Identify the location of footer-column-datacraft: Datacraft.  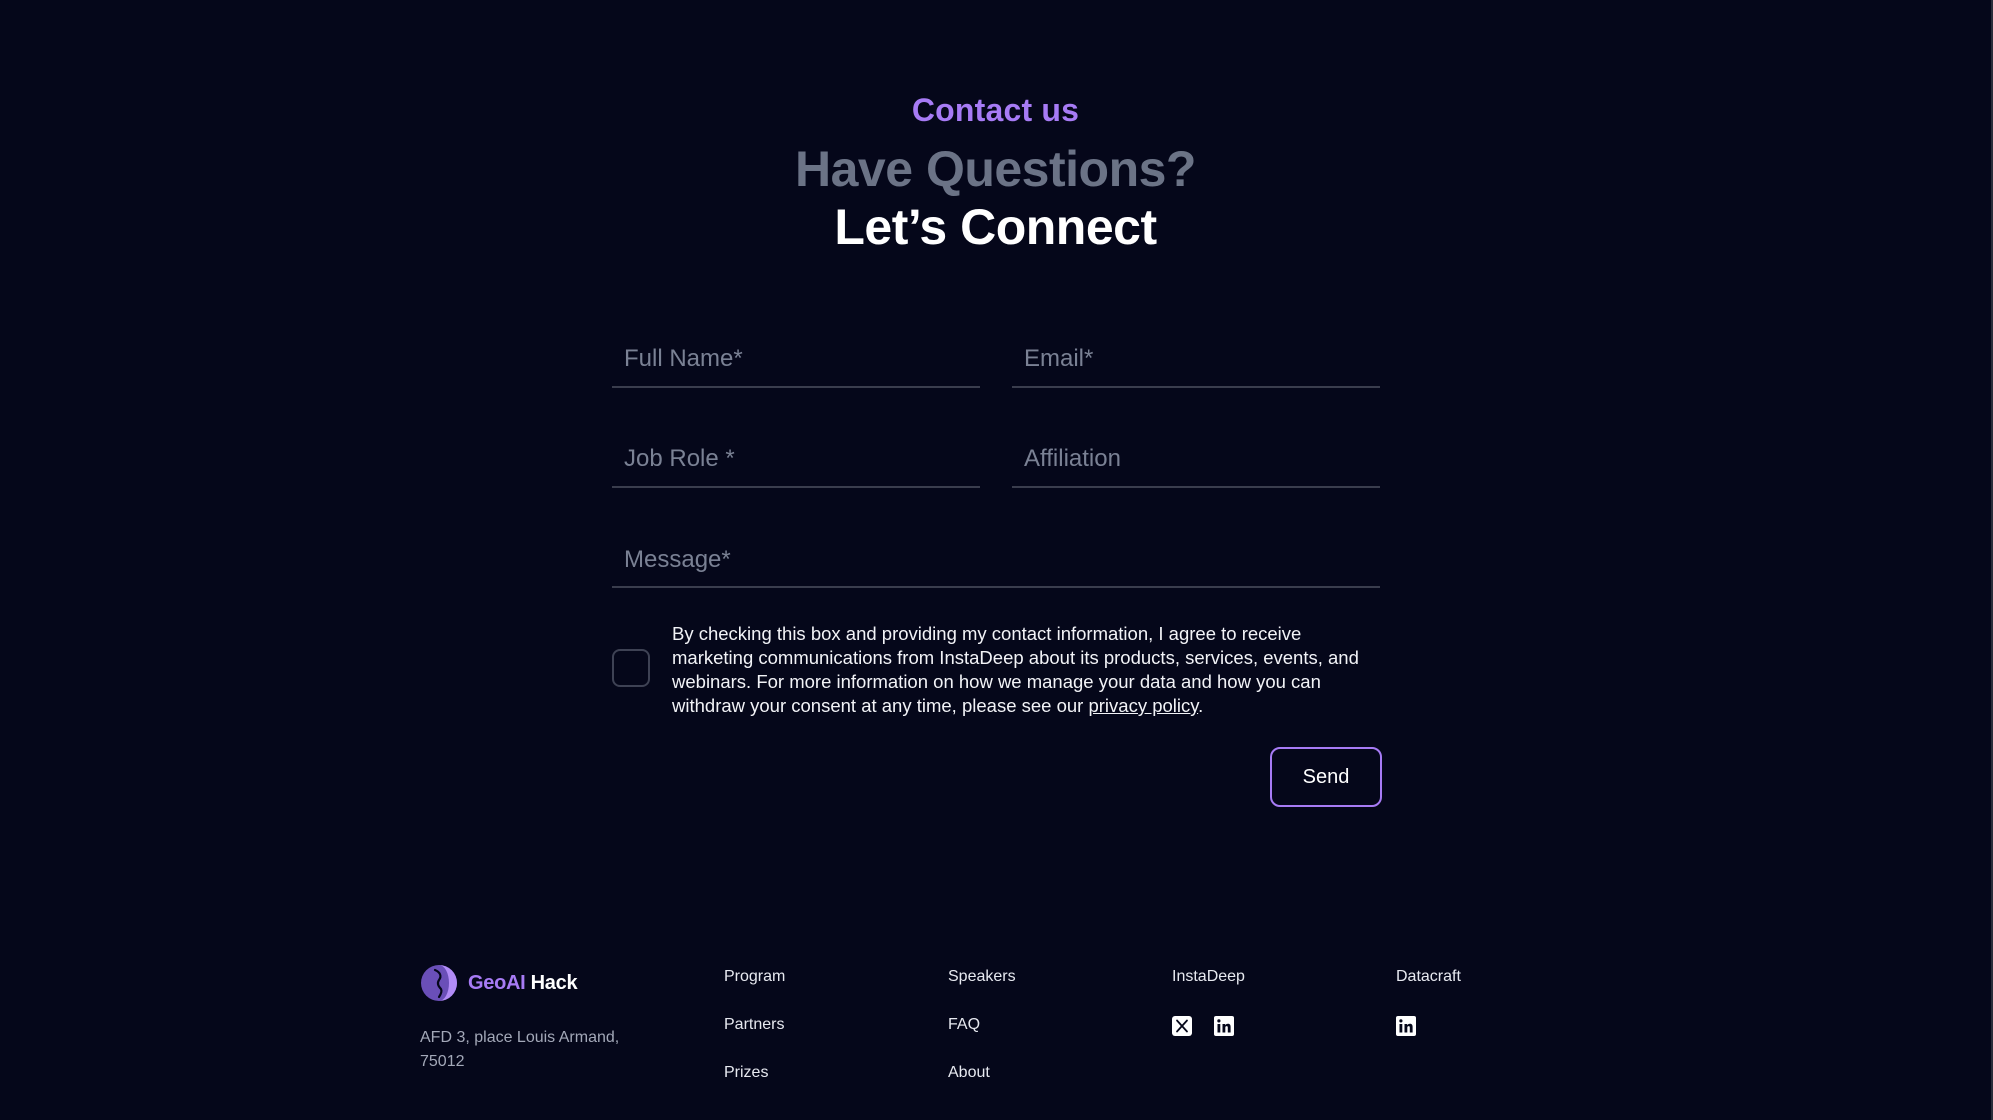
(1428, 1001).